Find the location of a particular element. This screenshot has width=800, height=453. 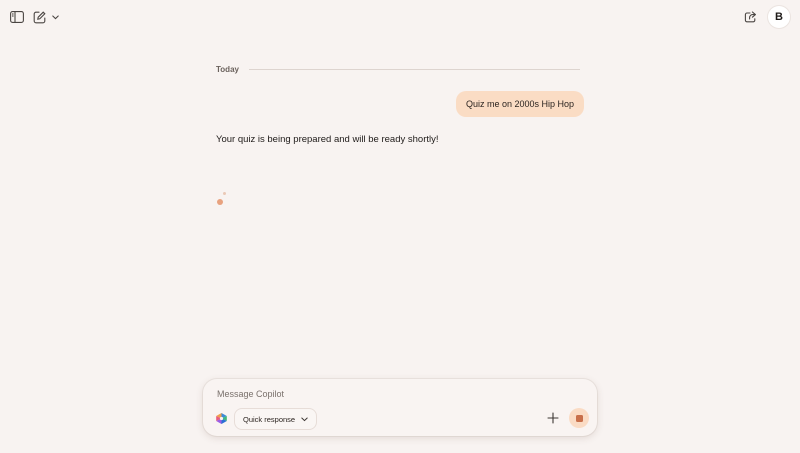

share-icon is located at coordinates (750, 17).